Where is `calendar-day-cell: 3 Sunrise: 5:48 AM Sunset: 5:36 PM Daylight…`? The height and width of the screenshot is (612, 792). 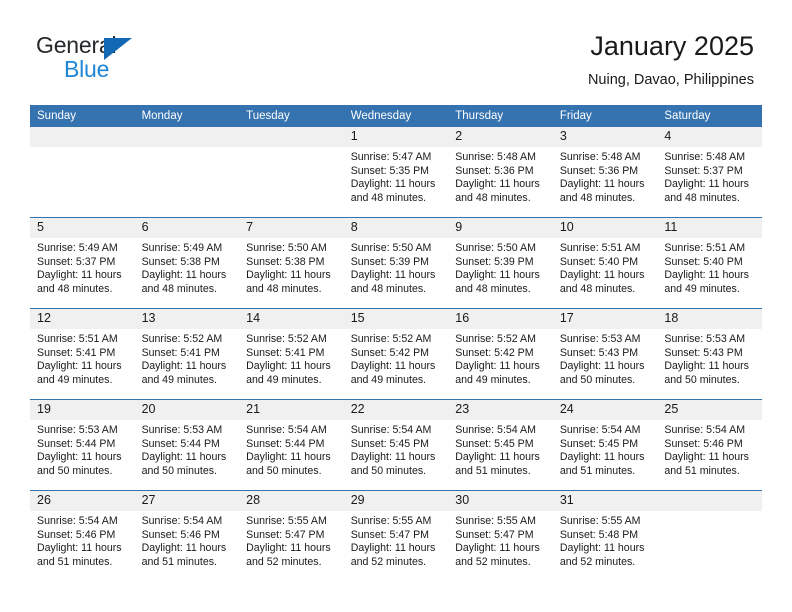
calendar-day-cell: 3 Sunrise: 5:48 AM Sunset: 5:36 PM Daylight… is located at coordinates (605, 172).